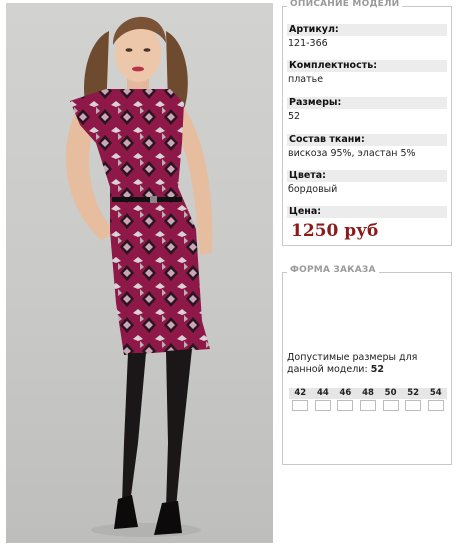 Image resolution: width=458 pixels, height=545 pixels. Describe the element at coordinates (435, 393) in the screenshot. I see `size-header-54: 54` at that location.